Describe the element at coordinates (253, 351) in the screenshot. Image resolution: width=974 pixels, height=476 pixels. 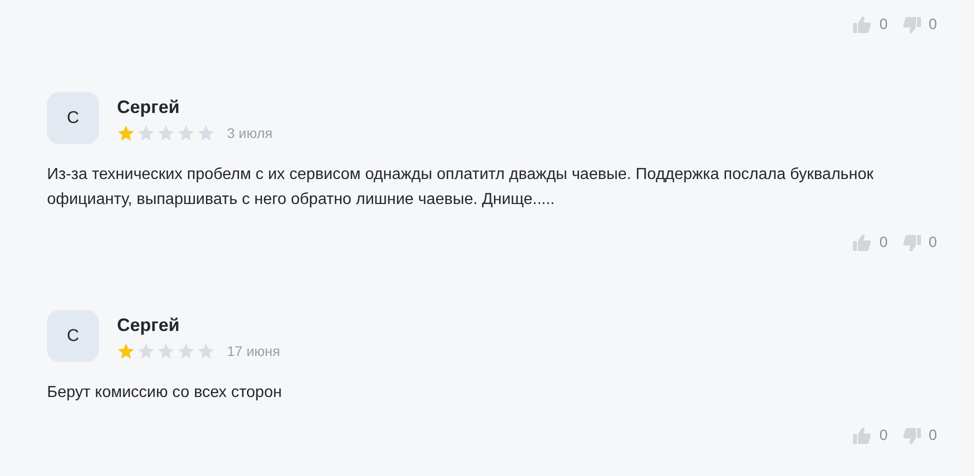
I see `review-date: 17 июня` at that location.